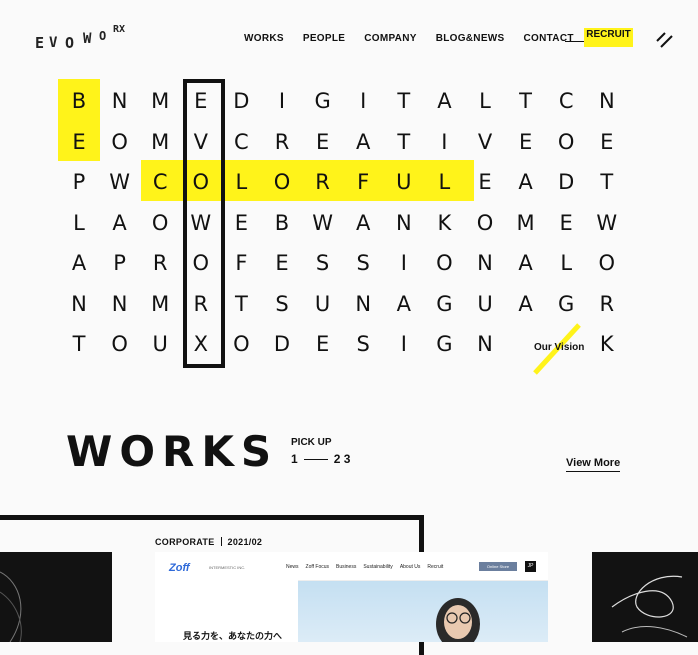  What do you see at coordinates (292, 567) in the screenshot?
I see `site-nav-item: News` at bounding box center [292, 567].